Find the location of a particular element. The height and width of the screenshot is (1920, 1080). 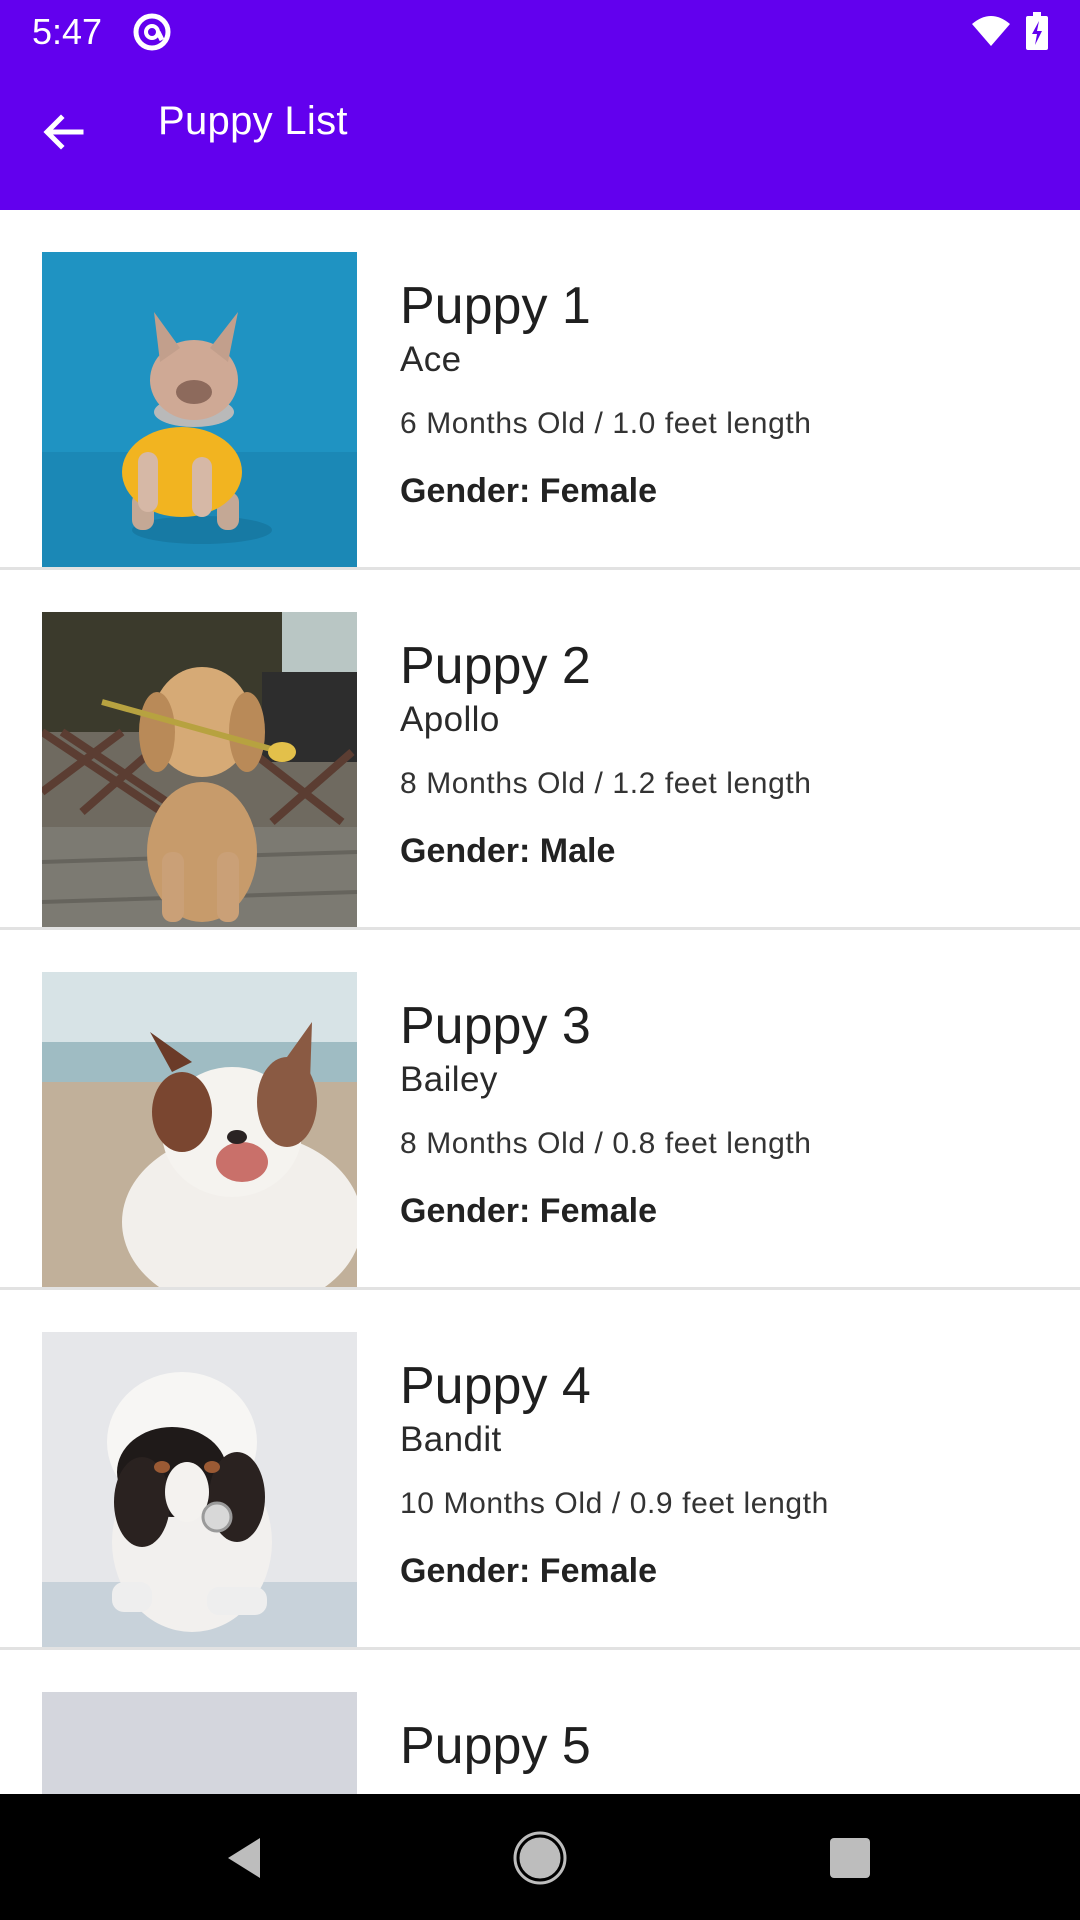

puppy-name: Bailey is located at coordinates (449, 1079).